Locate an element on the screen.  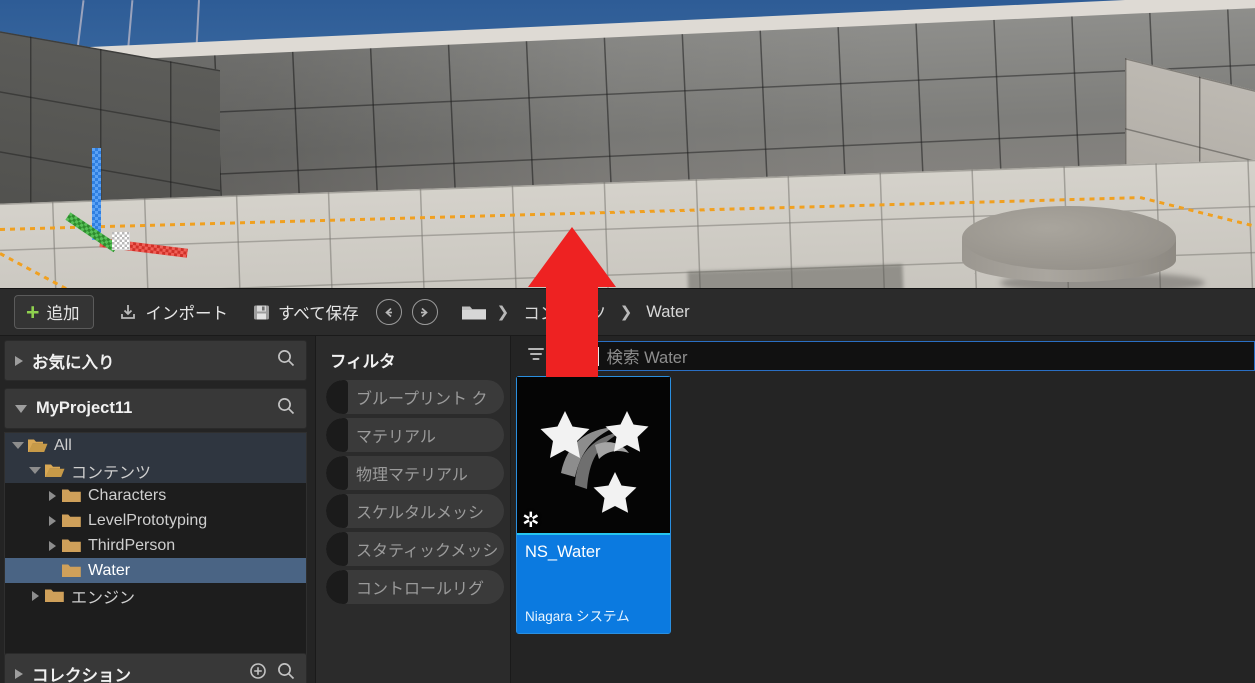
search-input: 検索 Water is located at coordinates (907, 356).